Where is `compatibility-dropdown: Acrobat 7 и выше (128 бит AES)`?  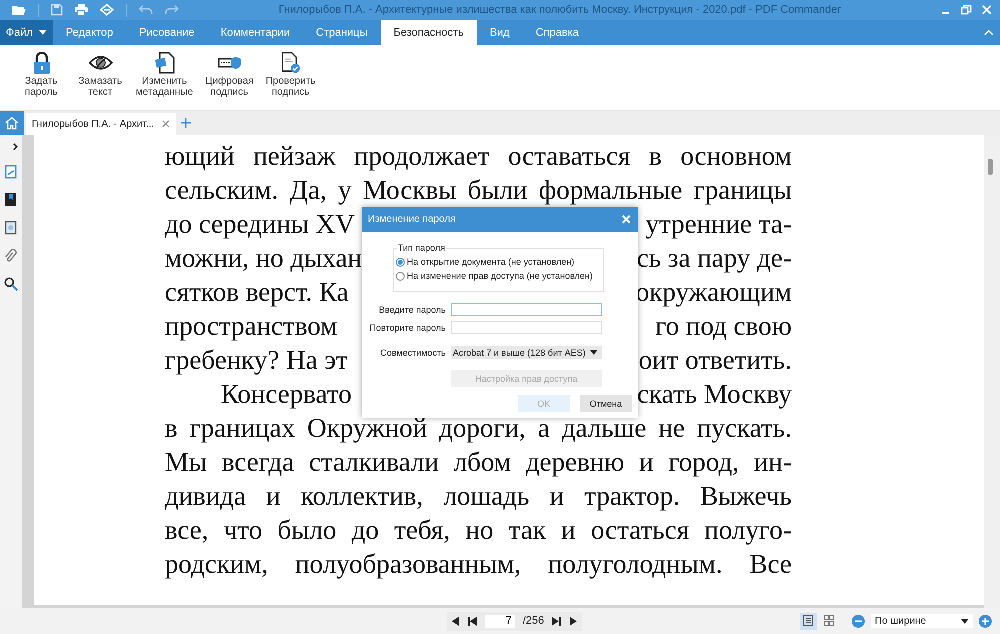 compatibility-dropdown: Acrobat 7 и выше (128 бит AES) is located at coordinates (526, 352).